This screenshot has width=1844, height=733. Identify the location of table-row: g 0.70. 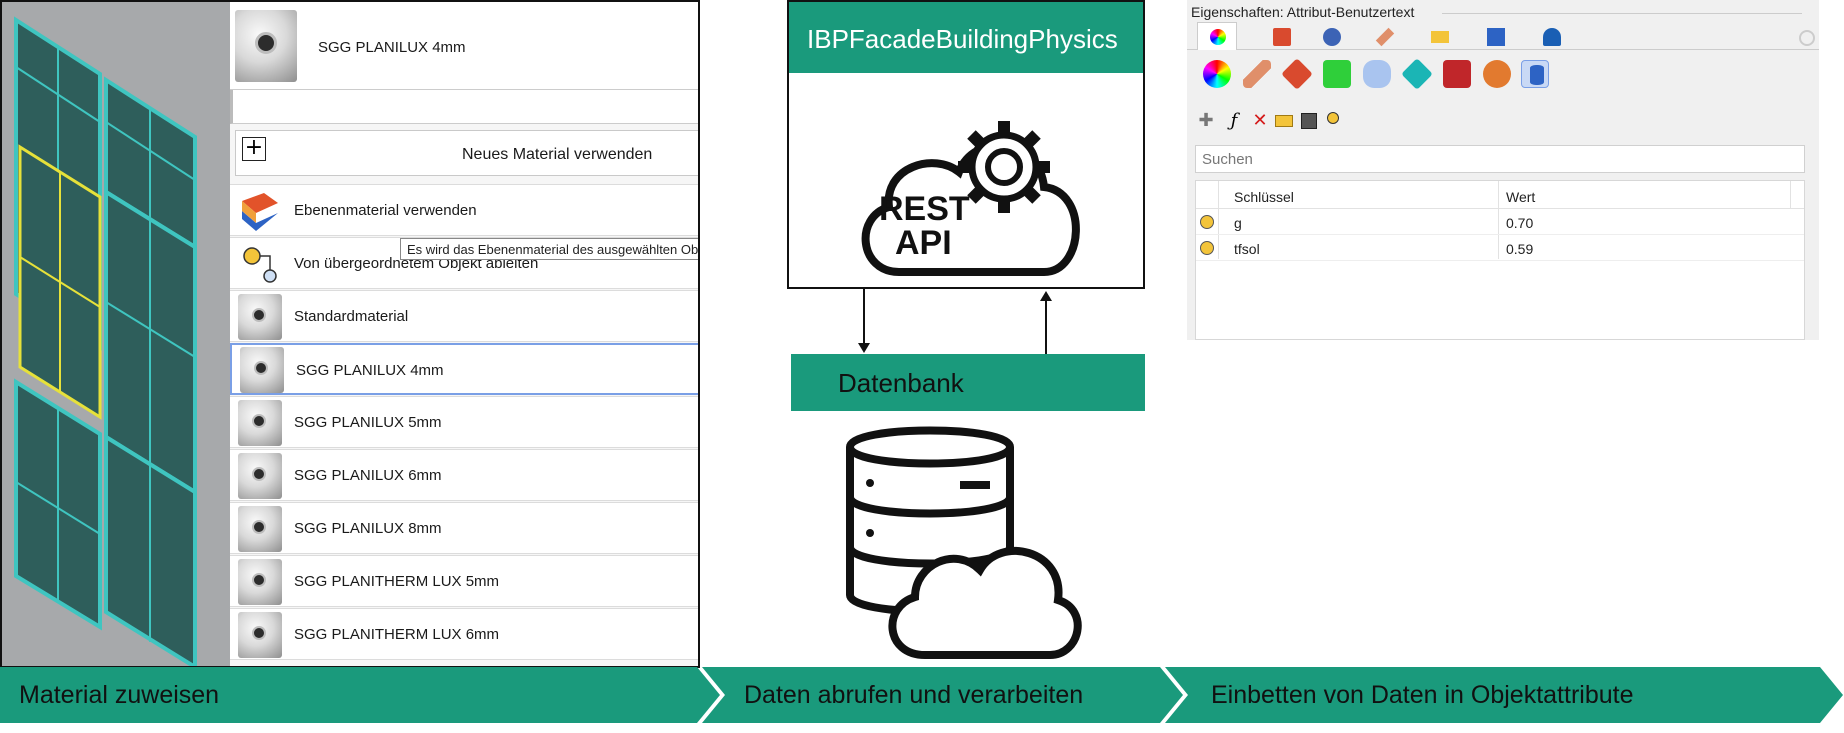
(1500, 222).